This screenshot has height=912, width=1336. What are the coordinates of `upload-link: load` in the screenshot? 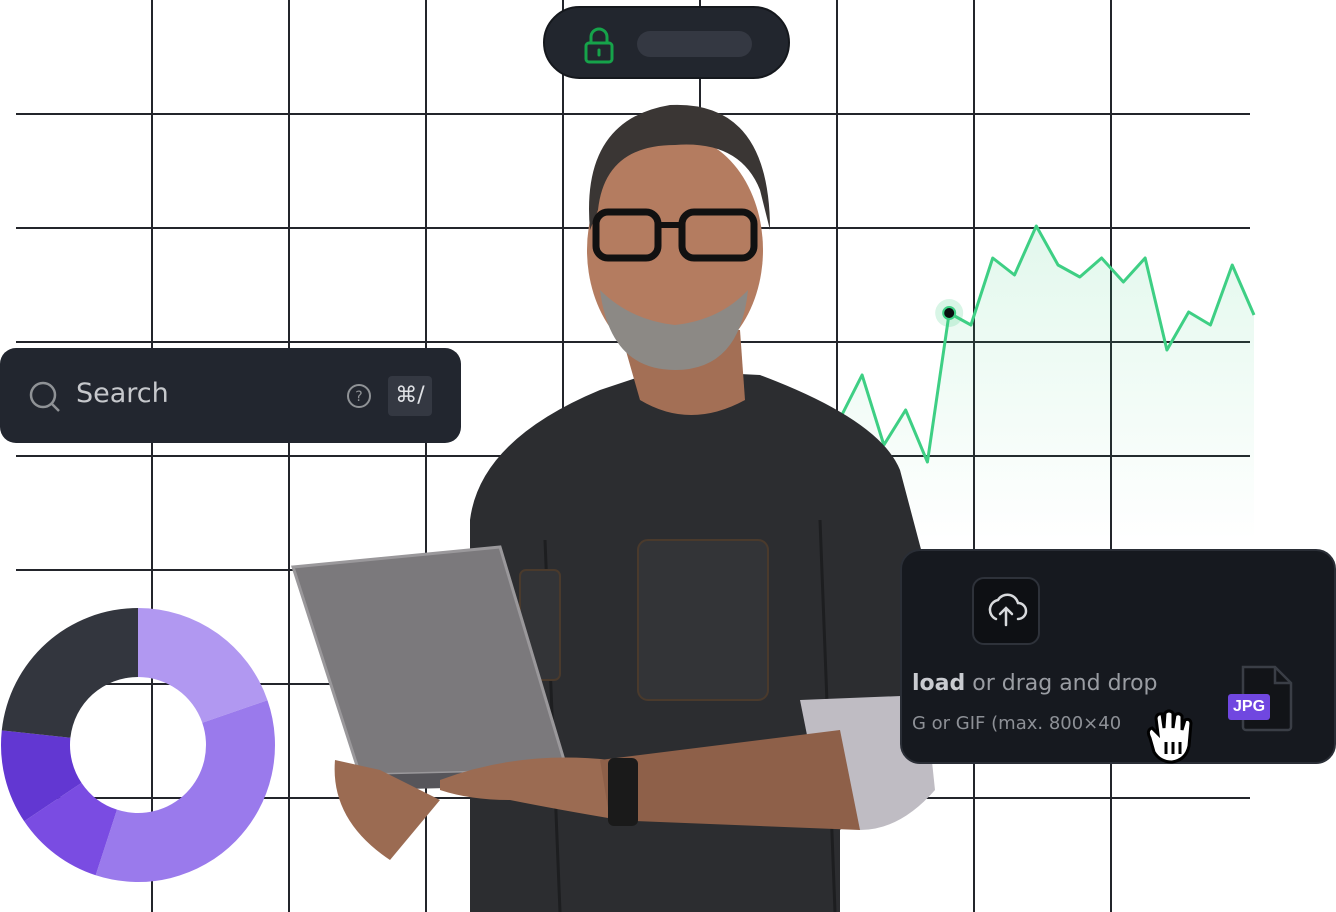 It's located at (938, 683).